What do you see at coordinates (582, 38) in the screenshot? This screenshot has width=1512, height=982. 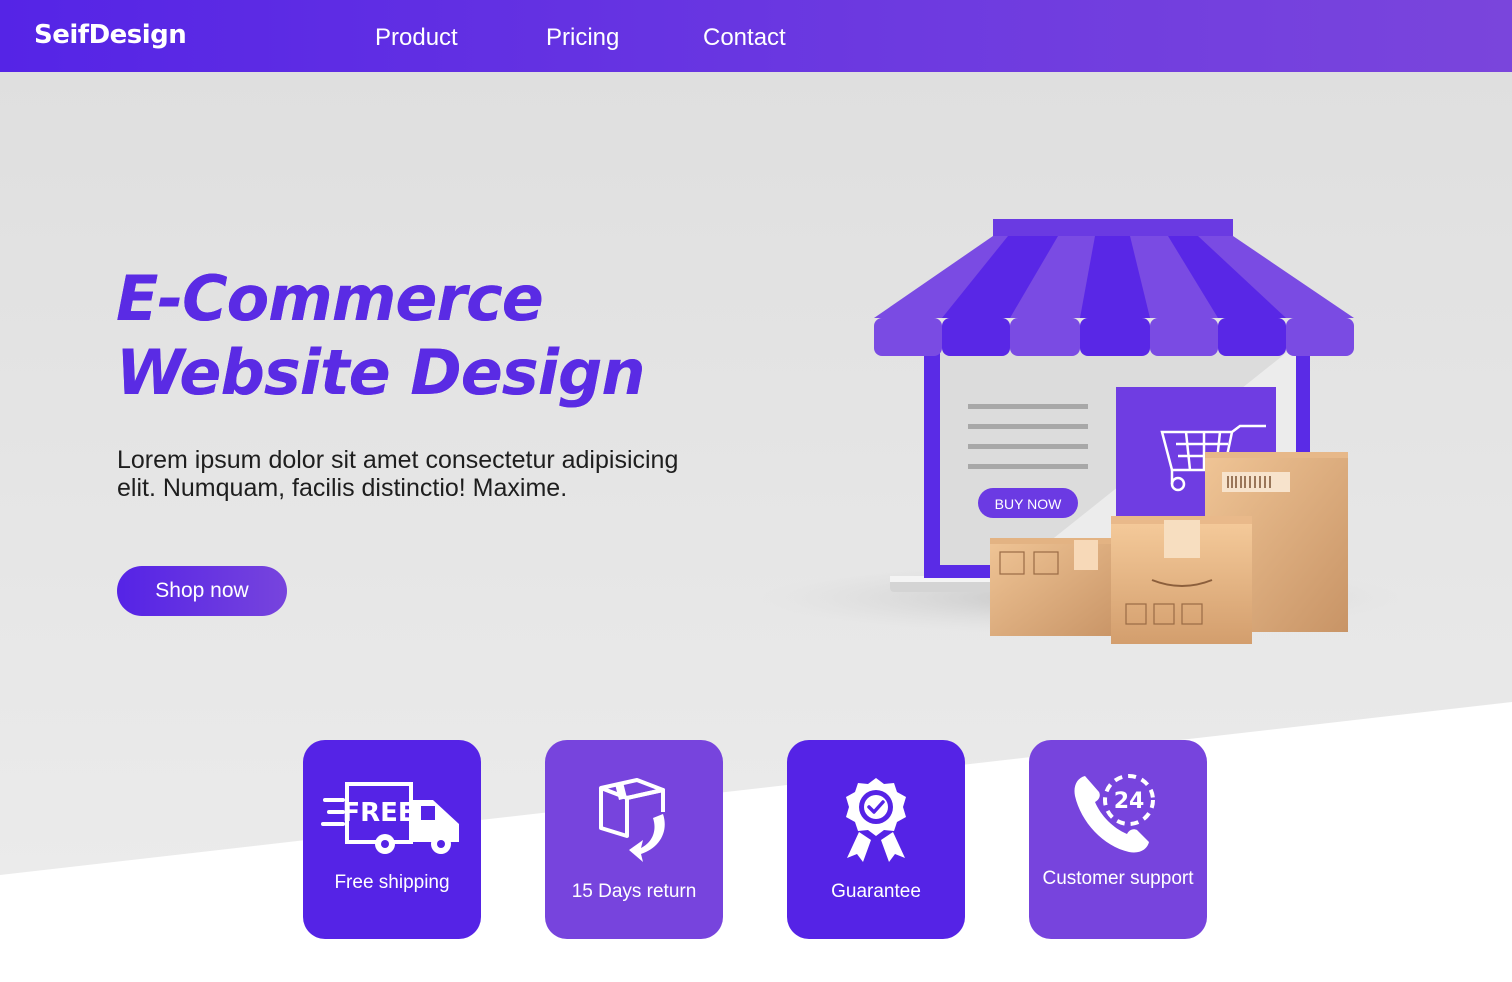 I see `nav-link-pricing: Pricing` at bounding box center [582, 38].